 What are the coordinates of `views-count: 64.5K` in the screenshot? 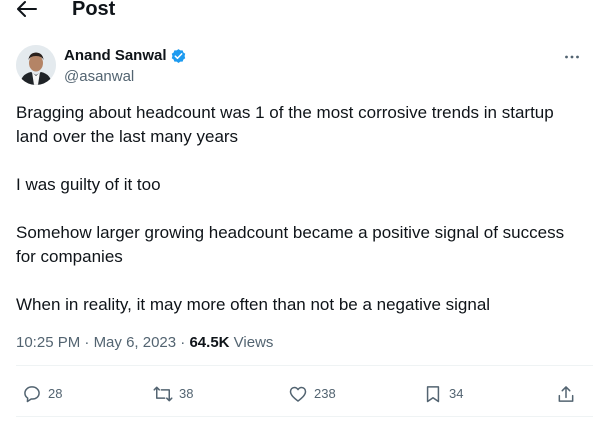 It's located at (209, 342).